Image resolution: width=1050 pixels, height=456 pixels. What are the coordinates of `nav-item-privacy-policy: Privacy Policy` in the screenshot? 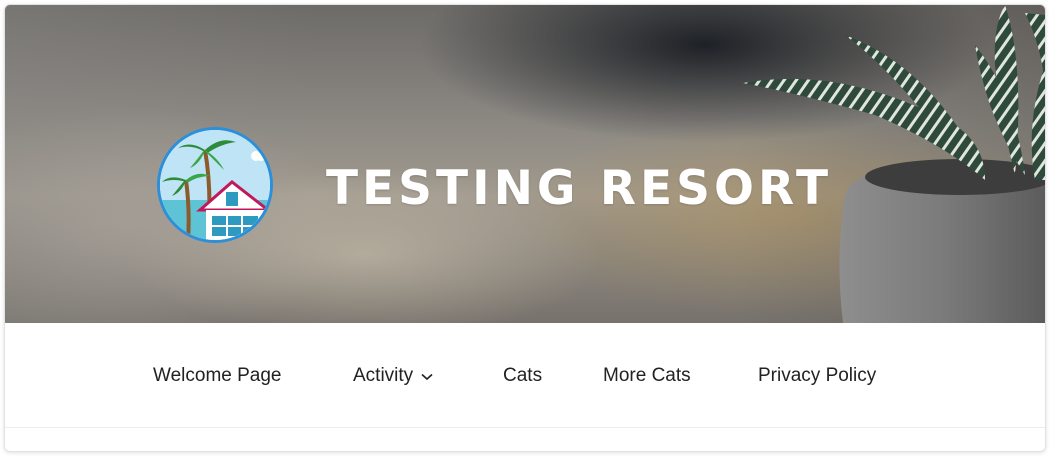 It's located at (817, 376).